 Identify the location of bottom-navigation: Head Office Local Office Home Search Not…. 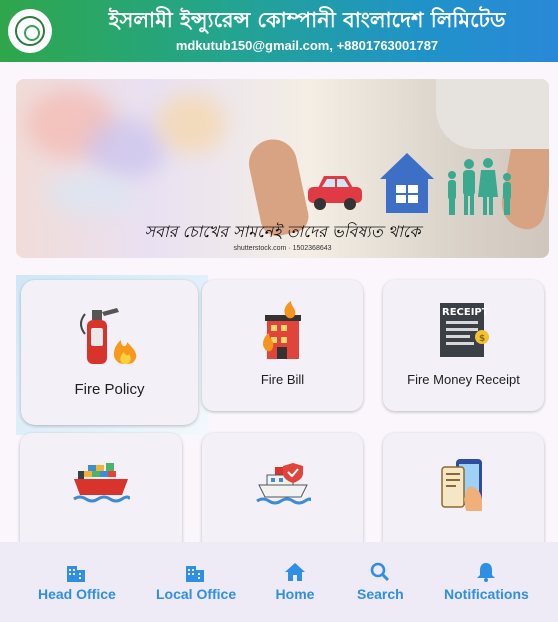
(279, 582).